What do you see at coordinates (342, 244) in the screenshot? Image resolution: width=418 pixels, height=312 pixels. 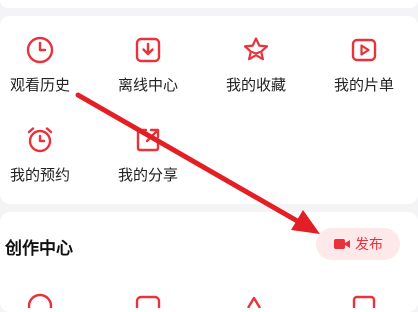 I see `video-camera-icon` at bounding box center [342, 244].